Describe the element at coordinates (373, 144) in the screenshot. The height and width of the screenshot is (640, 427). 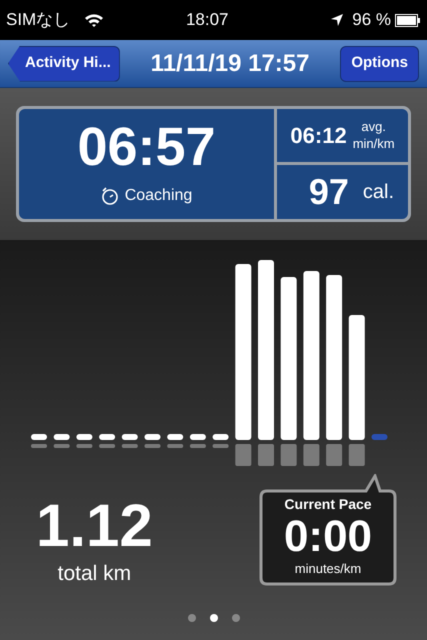
I see `avg-unit: min/km` at that location.